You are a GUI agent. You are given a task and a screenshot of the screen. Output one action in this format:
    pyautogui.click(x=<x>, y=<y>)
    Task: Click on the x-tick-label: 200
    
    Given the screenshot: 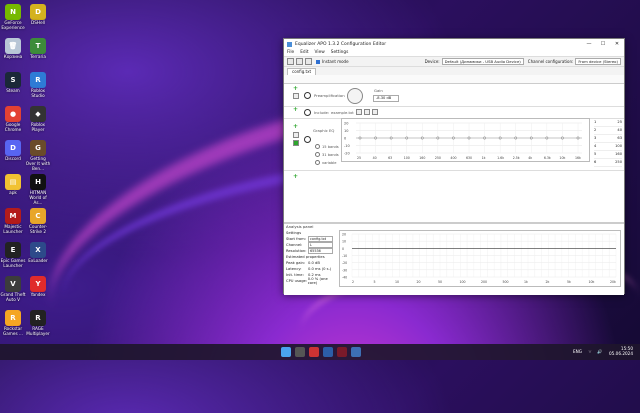 What is the action you would take?
    pyautogui.click(x=484, y=282)
    